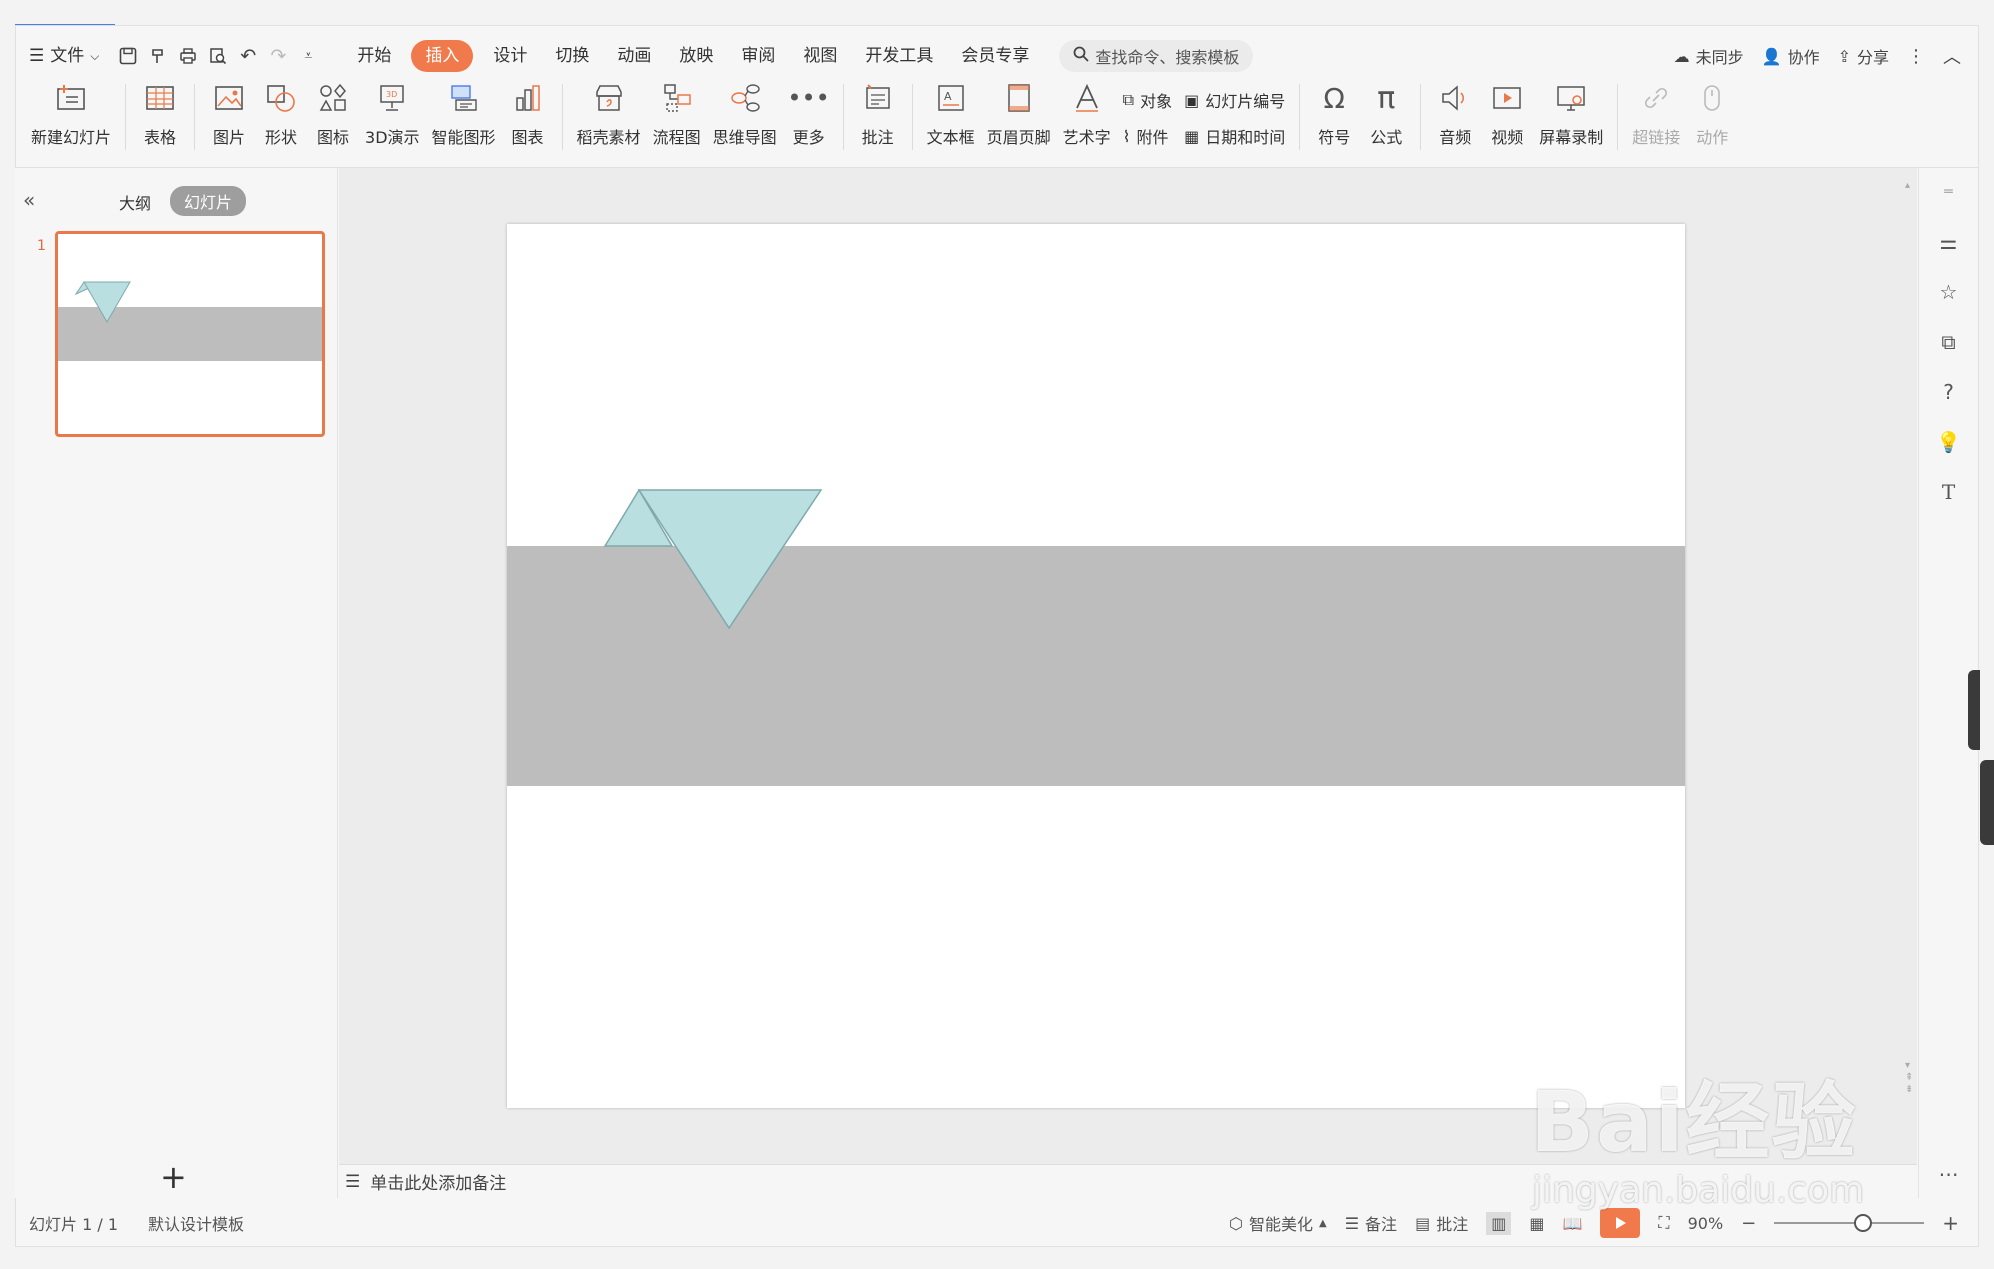 The height and width of the screenshot is (1269, 1994). What do you see at coordinates (374, 56) in the screenshot?
I see `tab-home: 开始` at bounding box center [374, 56].